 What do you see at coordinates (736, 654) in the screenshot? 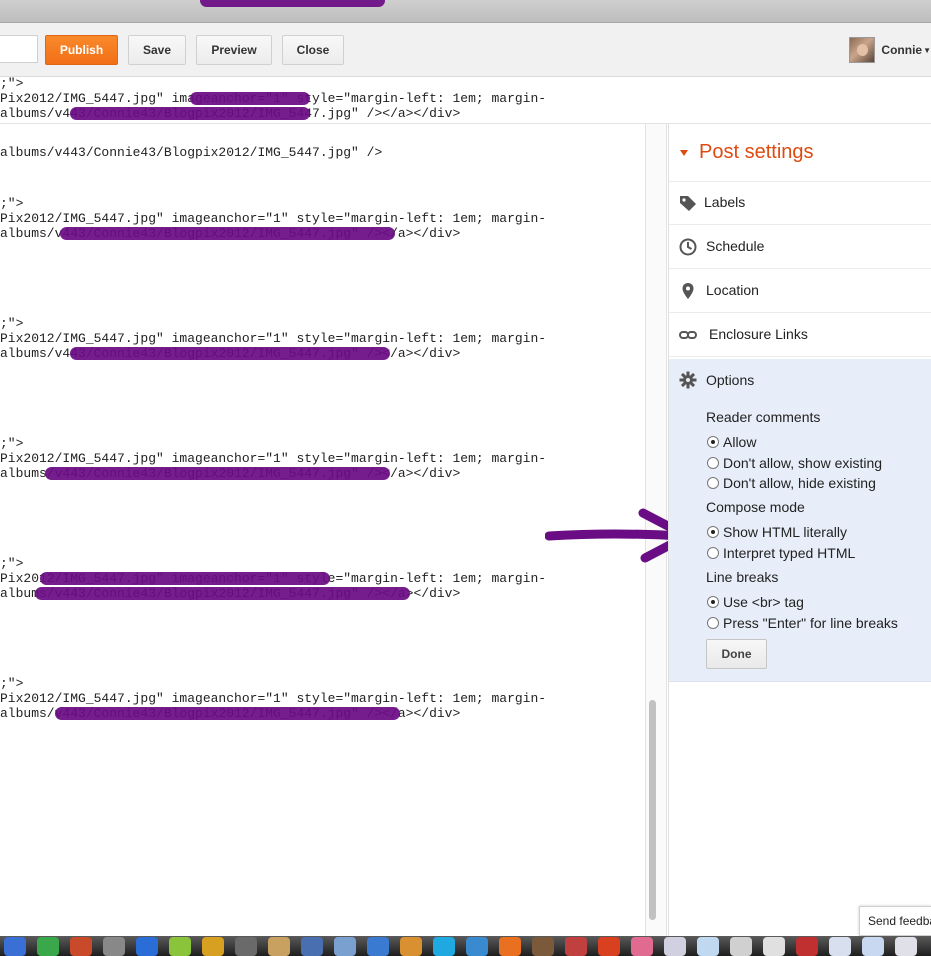
I see `done-button: Done` at bounding box center [736, 654].